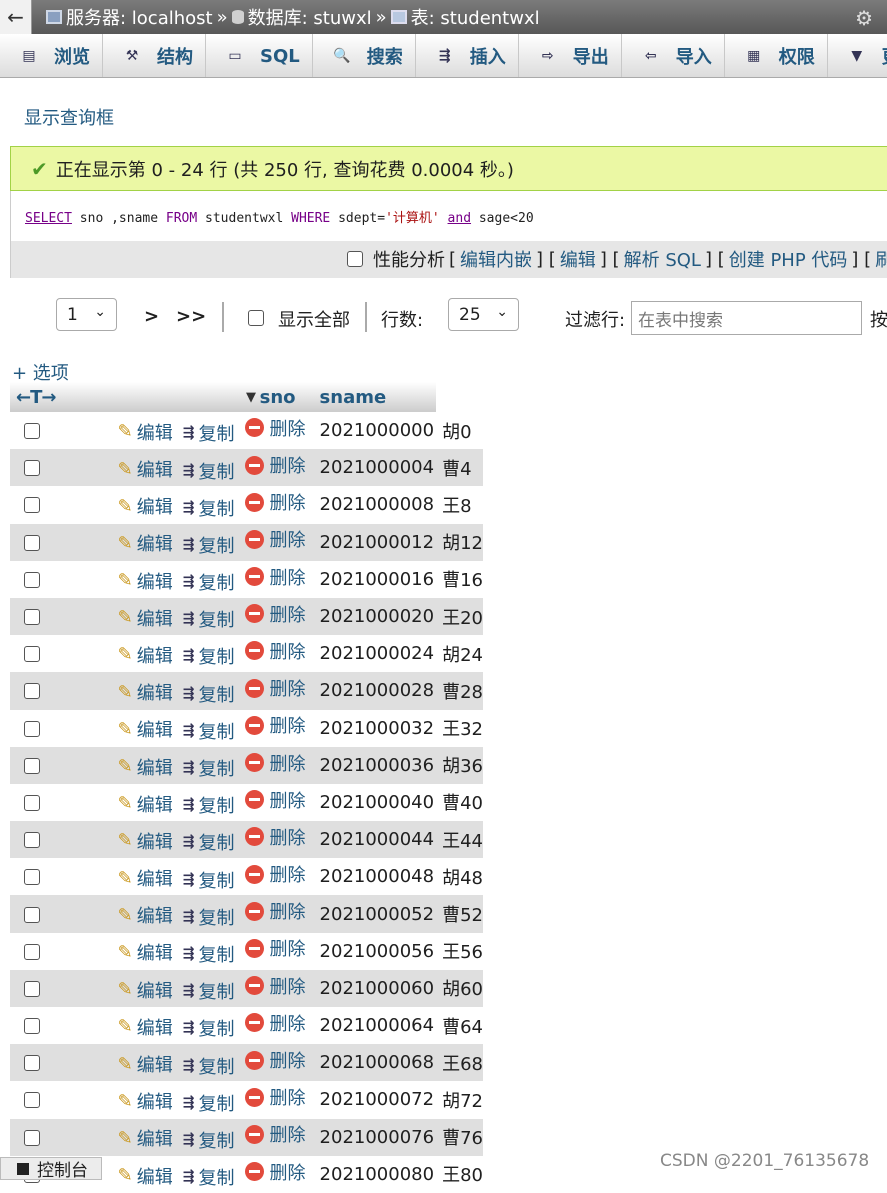  What do you see at coordinates (459, 765) in the screenshot?
I see `cell-sname: 胡36` at bounding box center [459, 765].